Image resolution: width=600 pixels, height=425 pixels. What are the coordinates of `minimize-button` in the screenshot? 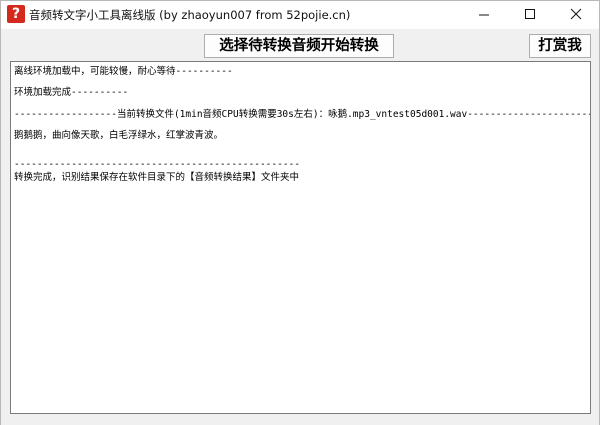 It's located at (484, 15).